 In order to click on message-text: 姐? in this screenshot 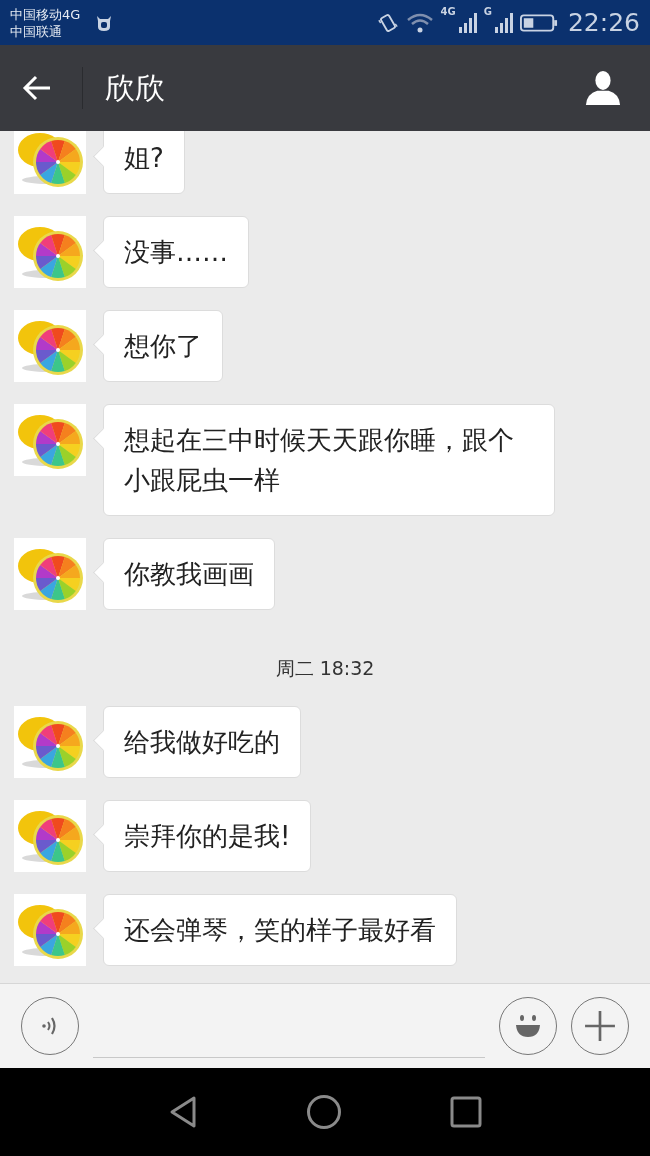, I will do `click(144, 158)`.